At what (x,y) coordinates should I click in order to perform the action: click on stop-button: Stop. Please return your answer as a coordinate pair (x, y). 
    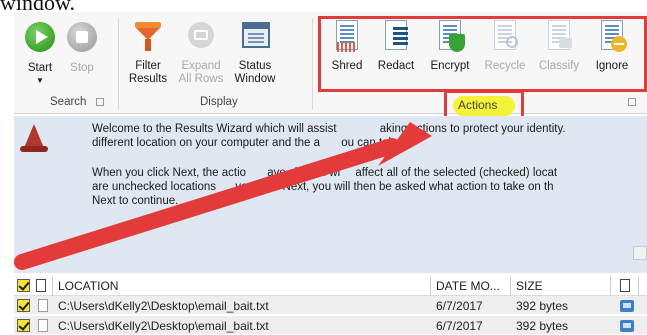
    Looking at the image, I should click on (82, 47).